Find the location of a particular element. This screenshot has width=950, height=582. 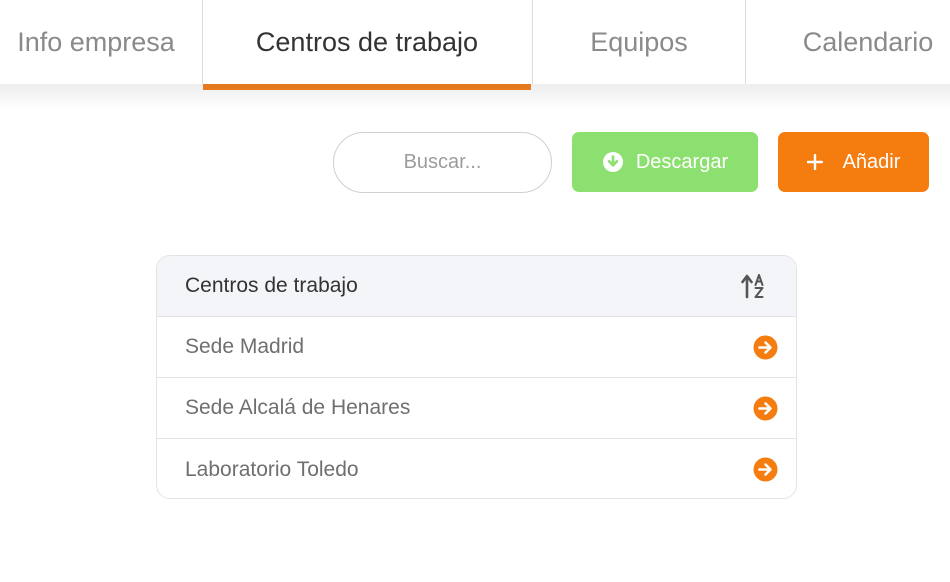

download-circle-icon is located at coordinates (613, 162).